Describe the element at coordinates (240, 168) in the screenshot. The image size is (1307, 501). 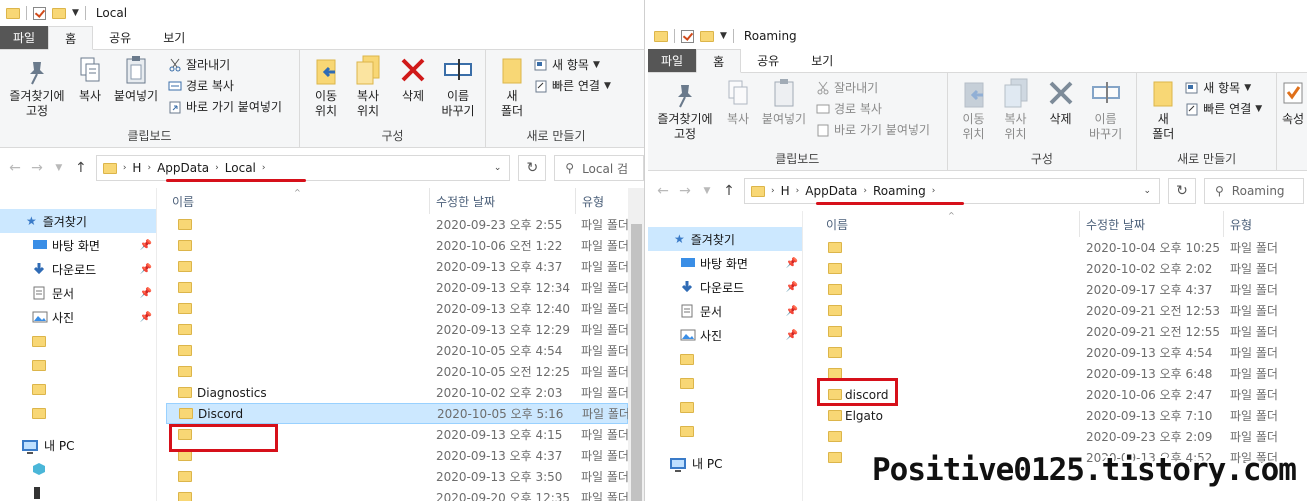
I see `breadcrumb-local: Local` at that location.